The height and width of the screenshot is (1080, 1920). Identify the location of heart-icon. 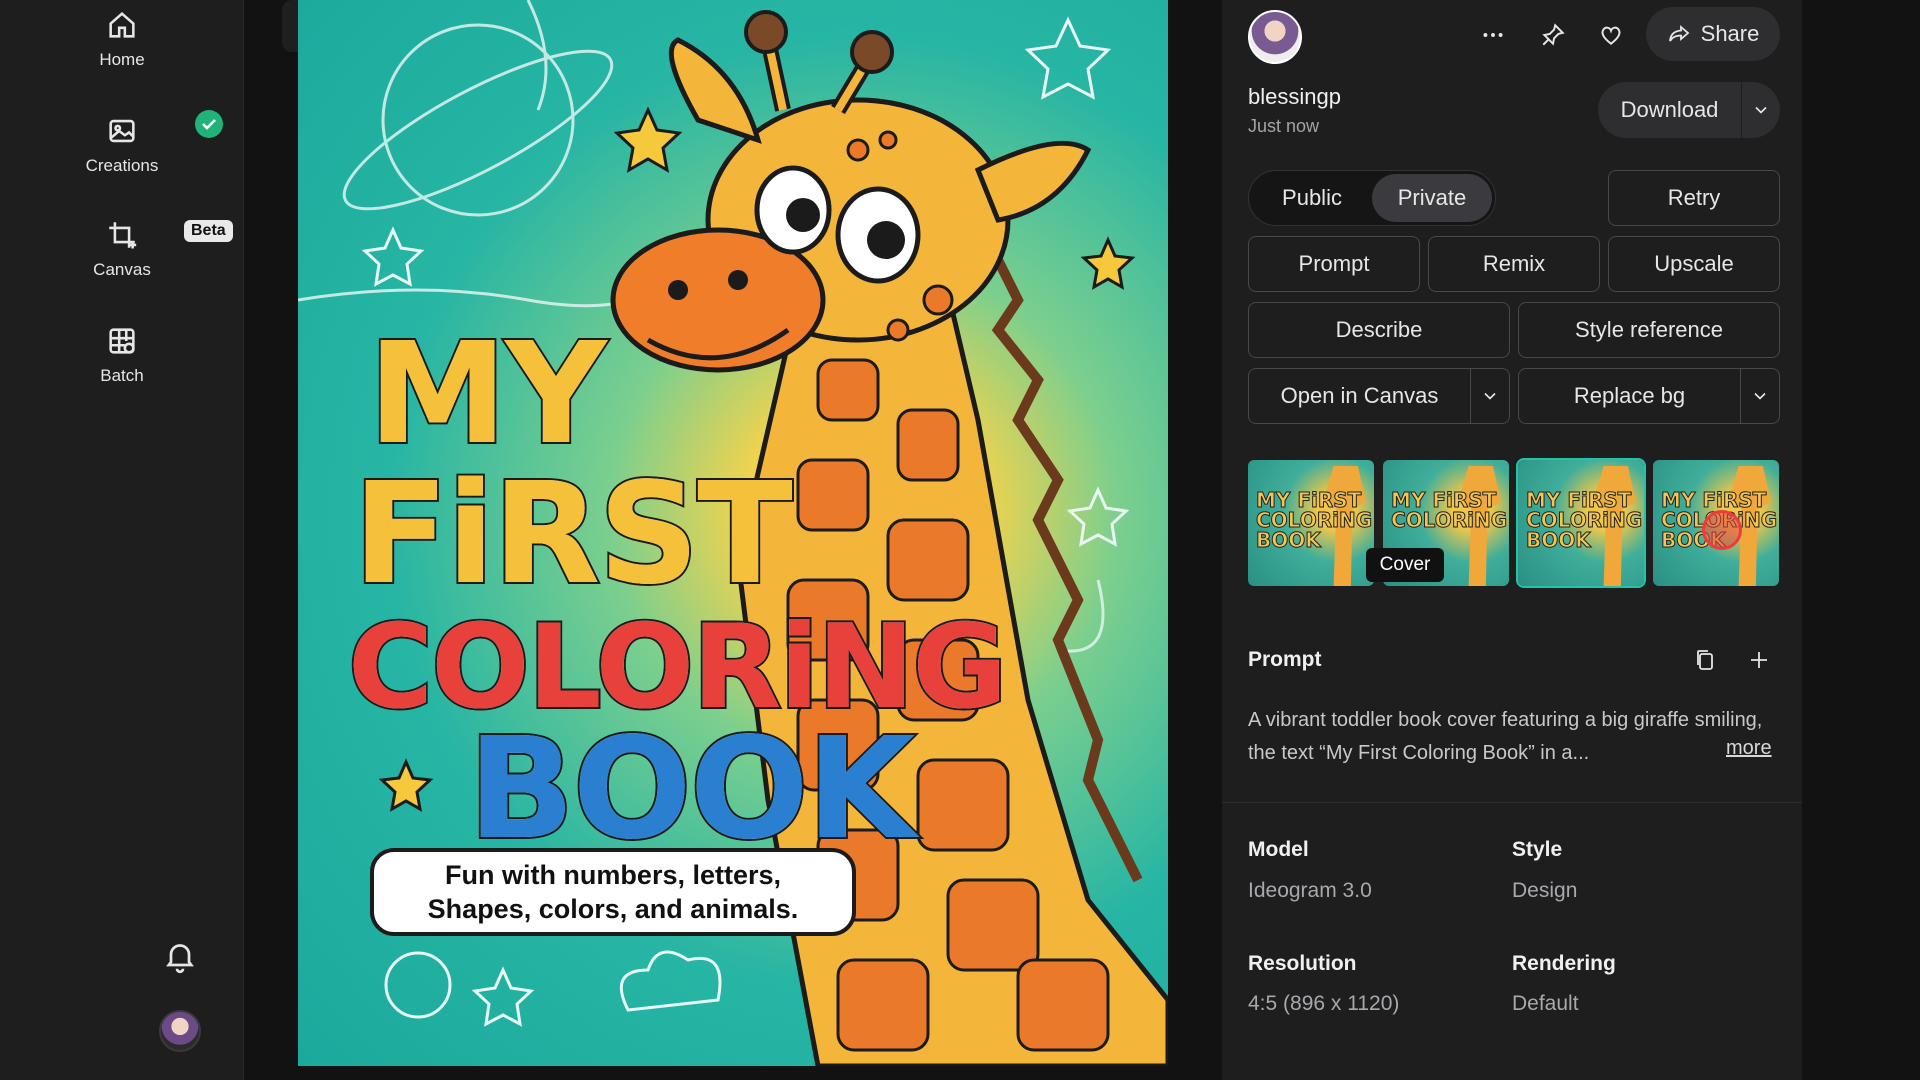
(1611, 35).